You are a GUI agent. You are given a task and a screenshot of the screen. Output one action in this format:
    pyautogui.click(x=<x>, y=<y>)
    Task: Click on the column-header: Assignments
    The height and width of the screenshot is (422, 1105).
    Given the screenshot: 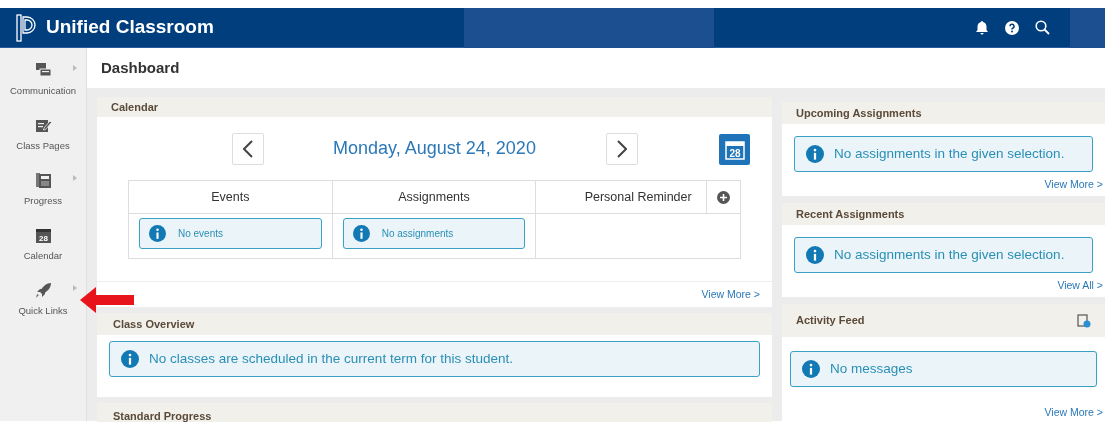 What is the action you would take?
    pyautogui.click(x=434, y=197)
    